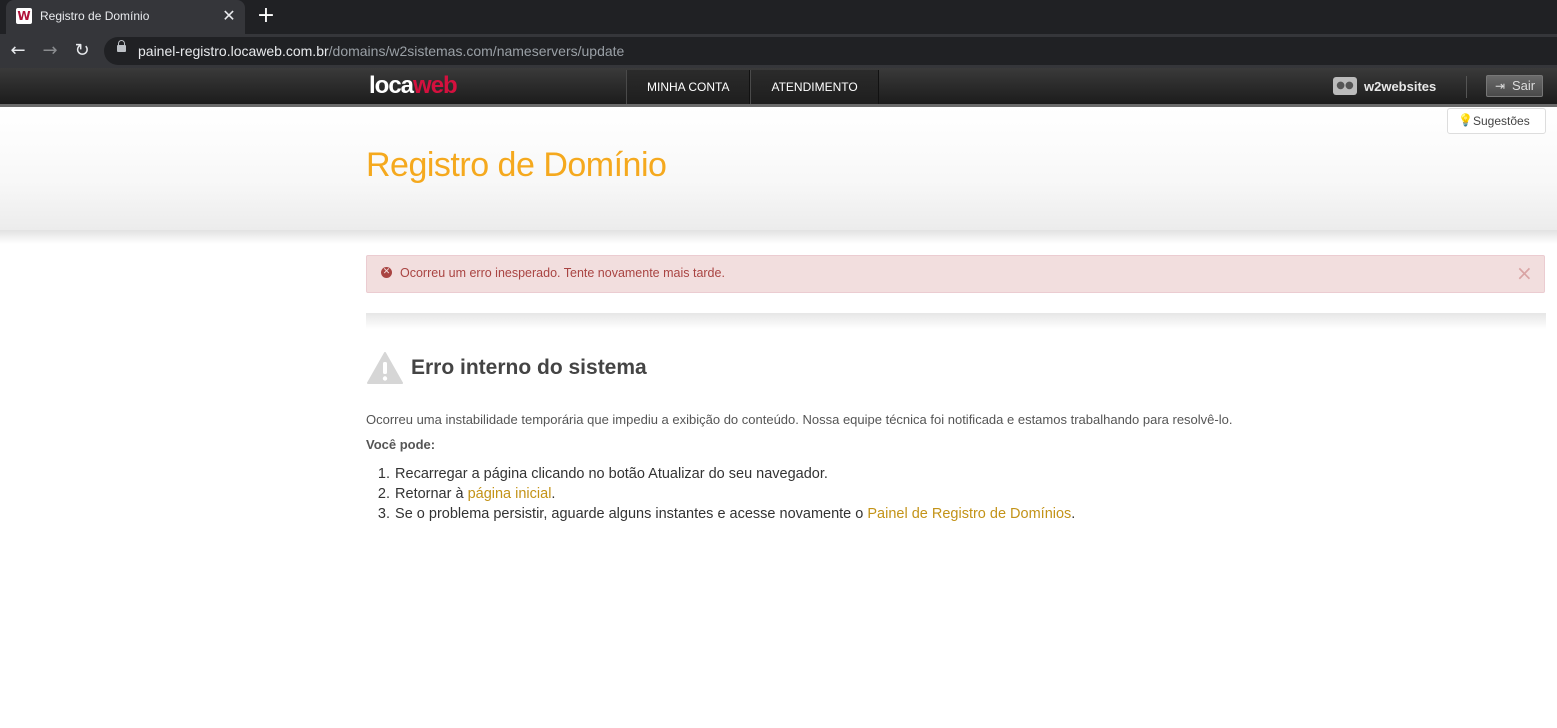 Image resolution: width=1557 pixels, height=728 pixels. What do you see at coordinates (386, 272) in the screenshot?
I see `error-circle-icon: ✕` at bounding box center [386, 272].